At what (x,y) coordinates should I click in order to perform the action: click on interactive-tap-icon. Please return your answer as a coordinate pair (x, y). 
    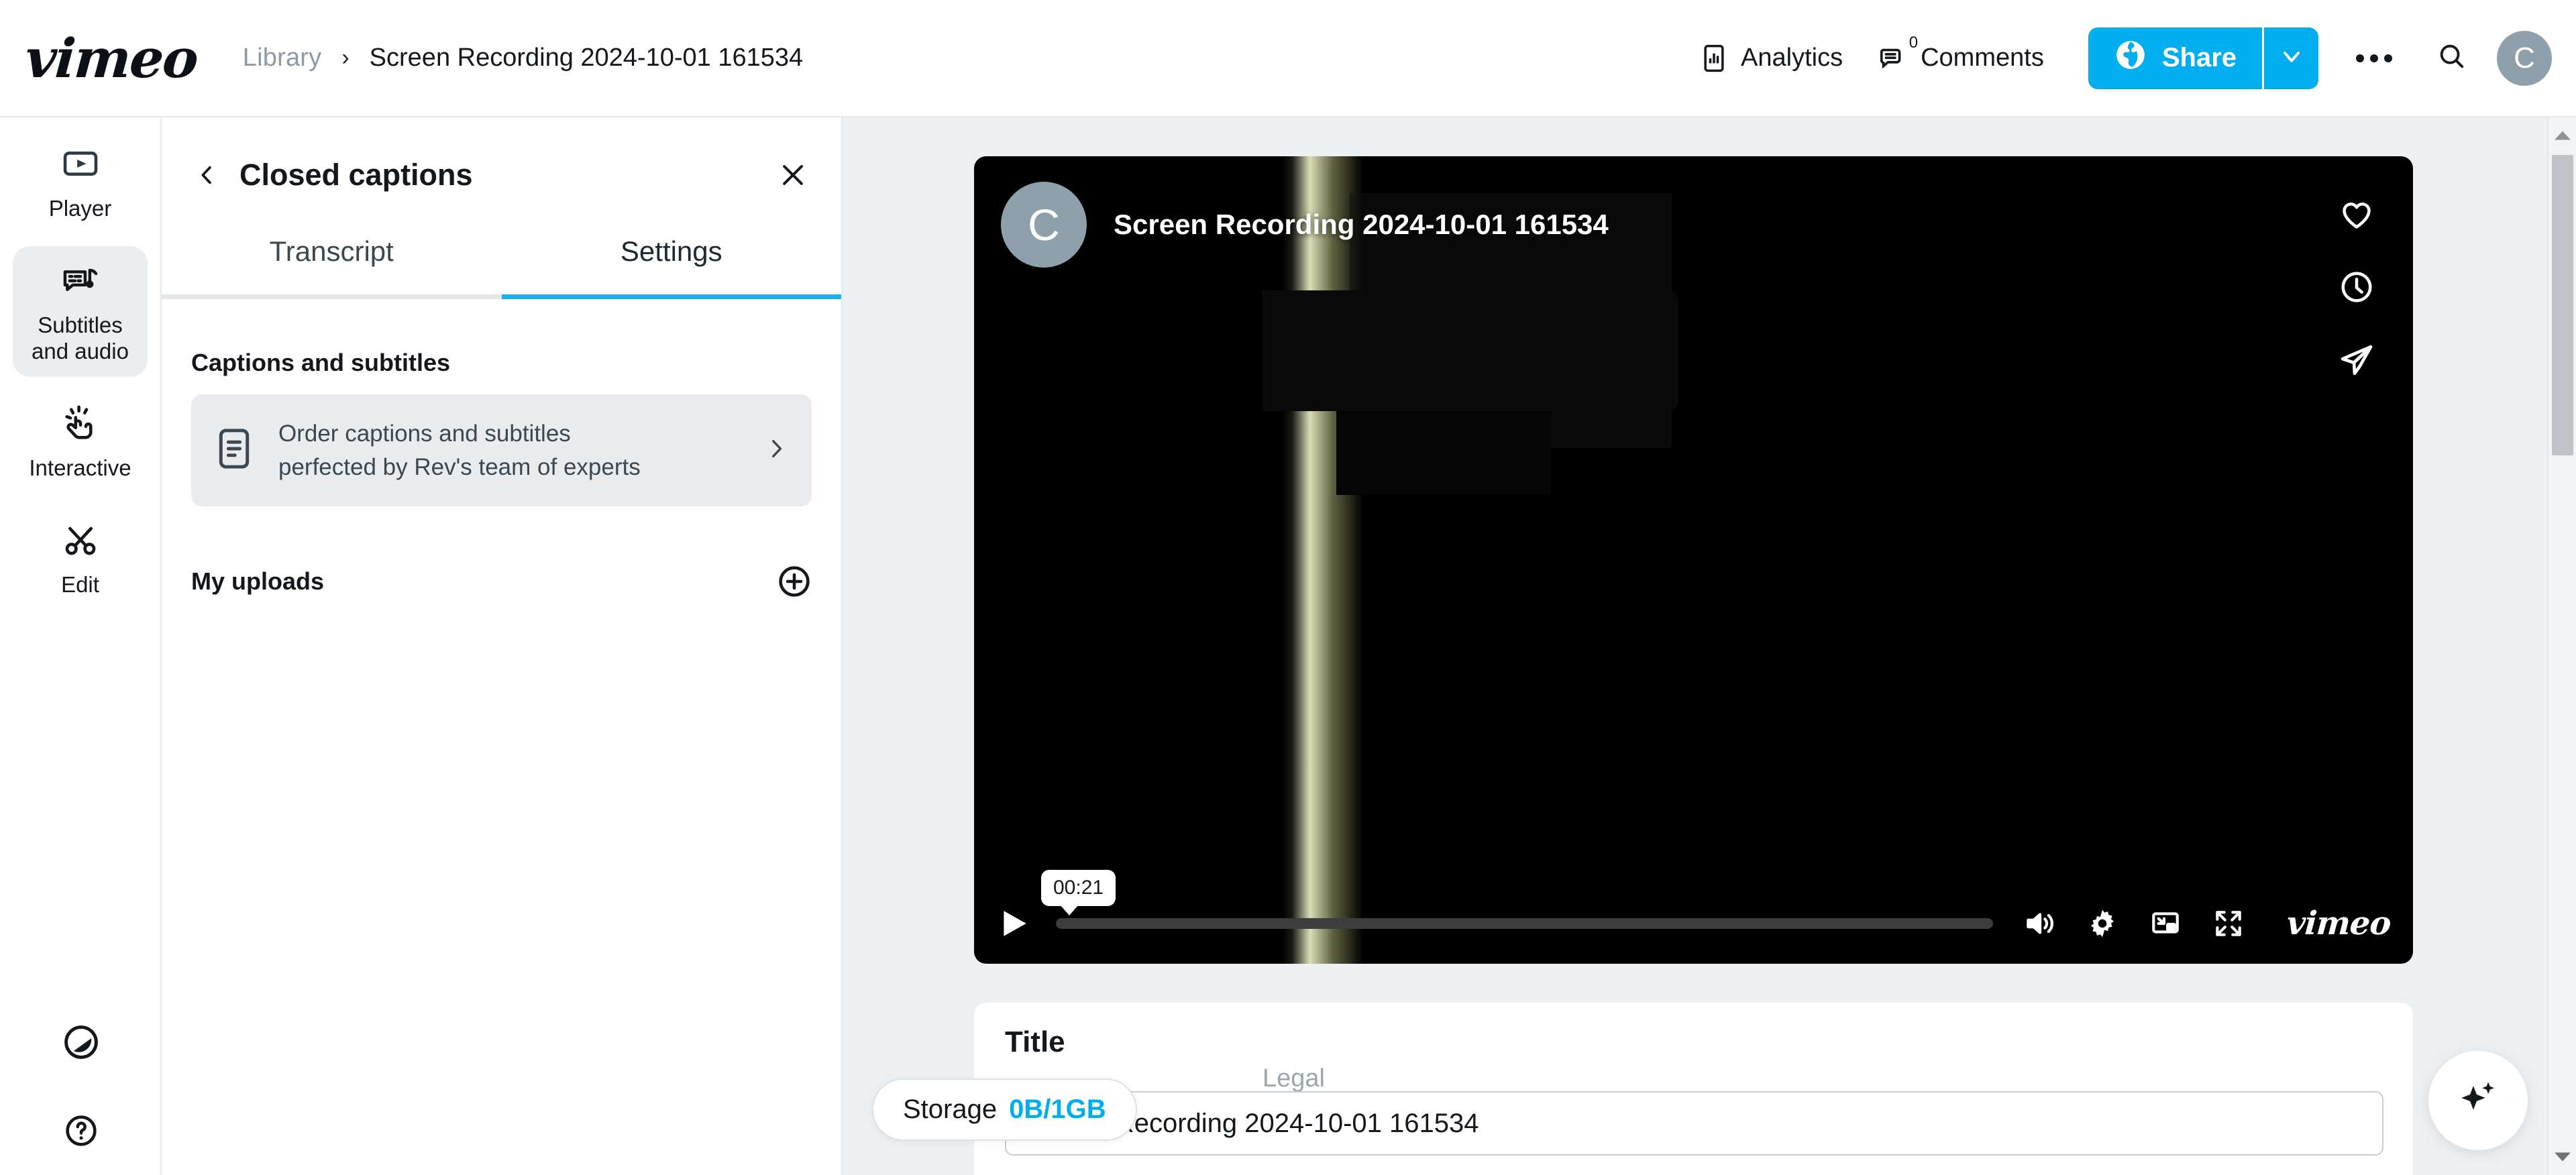
    Looking at the image, I should click on (80, 425).